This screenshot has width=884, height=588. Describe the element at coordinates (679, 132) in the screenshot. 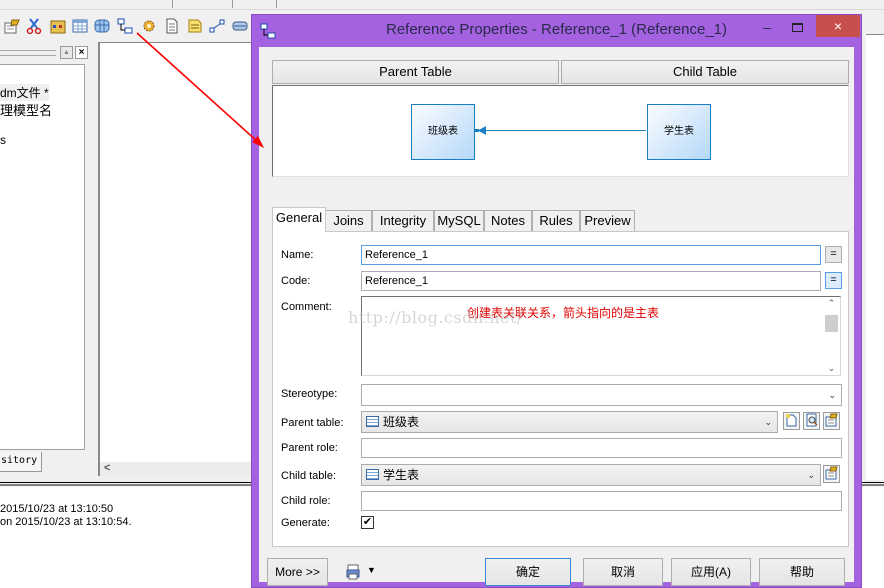

I see `child-entity-box: 学生表` at that location.